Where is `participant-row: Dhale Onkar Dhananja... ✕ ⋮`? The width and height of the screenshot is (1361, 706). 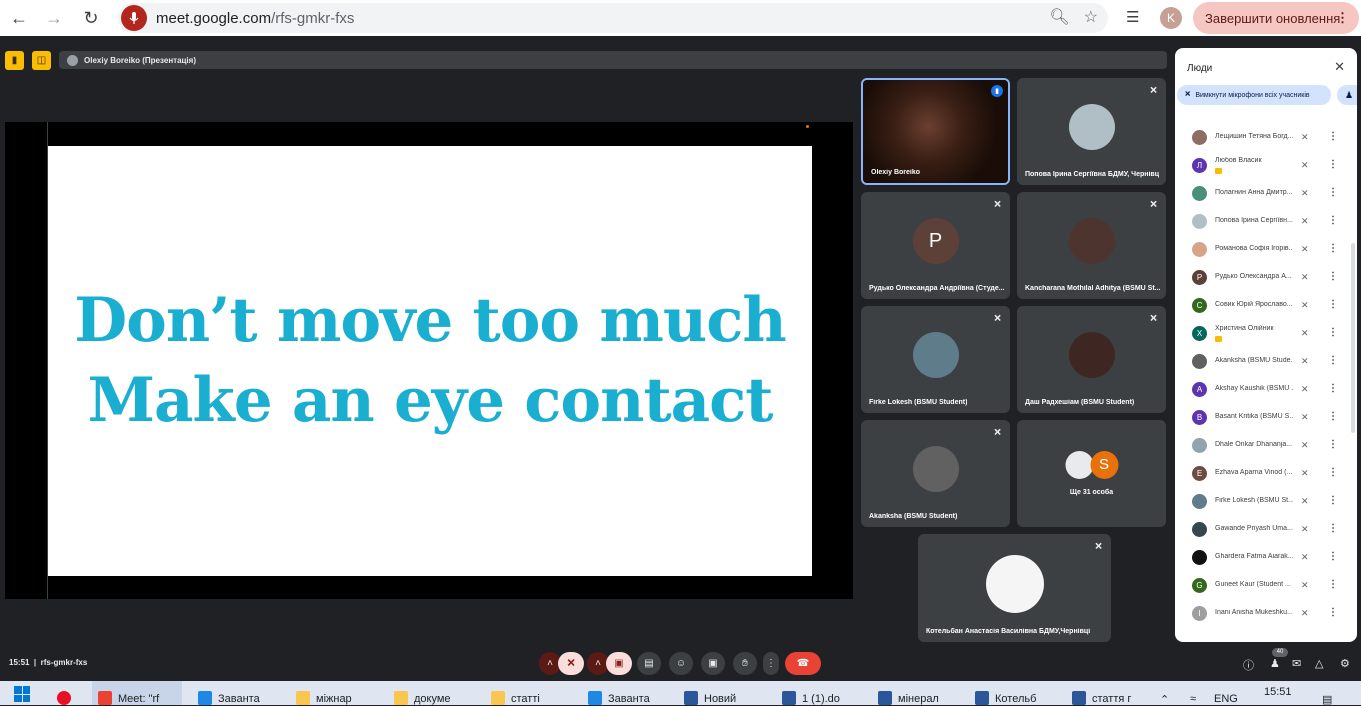 participant-row: Dhale Onkar Dhananja... ✕ ⋮ is located at coordinates (1266, 446).